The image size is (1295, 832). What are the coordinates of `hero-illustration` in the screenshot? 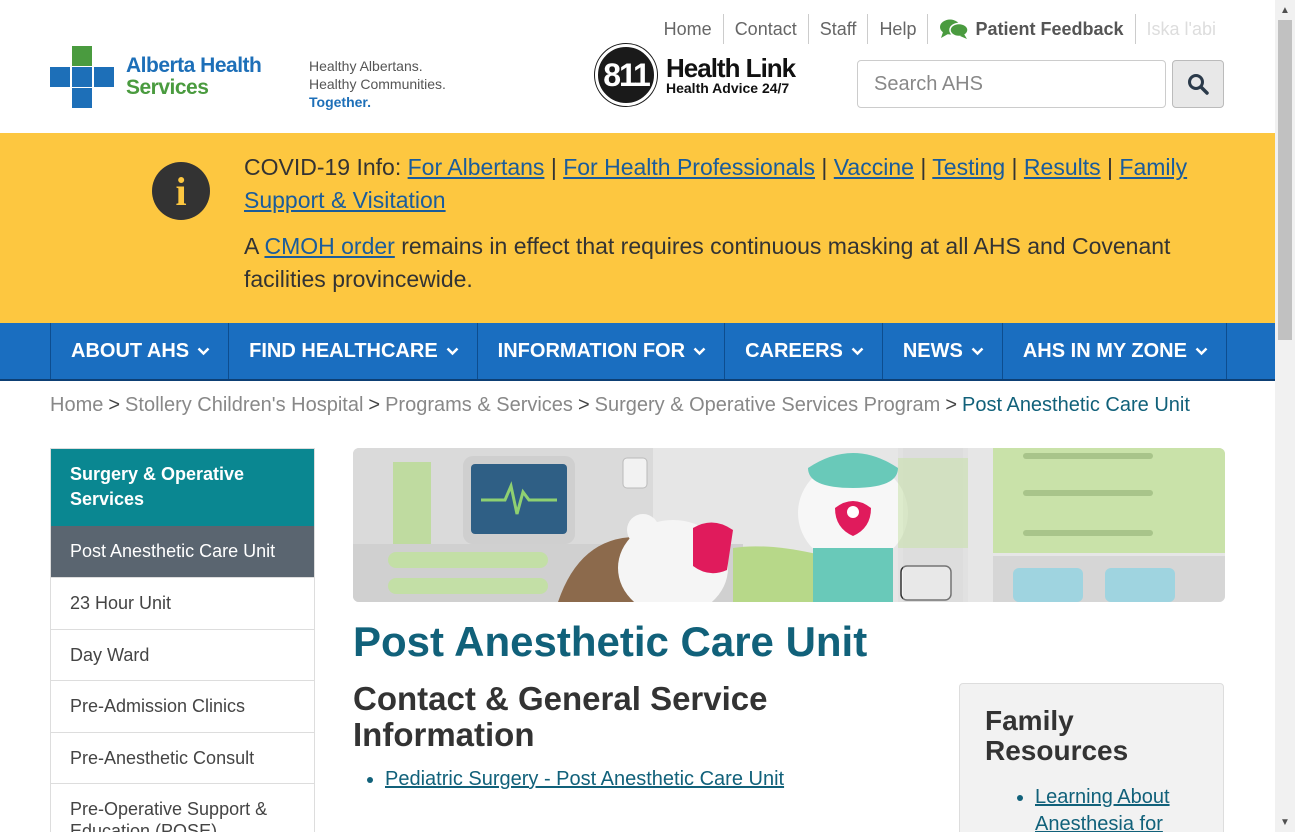 It's located at (789, 525).